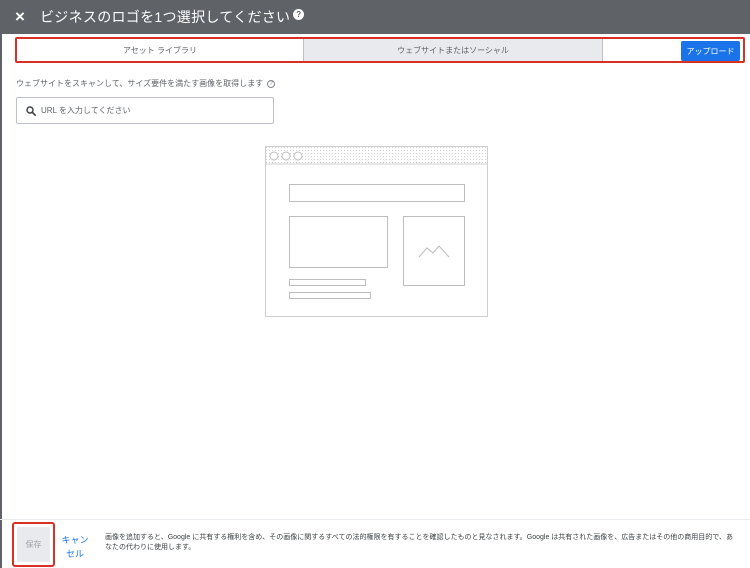 The height and width of the screenshot is (568, 750). I want to click on scan-description-text: ウェブサイトをスキャンして、サイズ要件を満たす画像を取得します, so click(140, 83).